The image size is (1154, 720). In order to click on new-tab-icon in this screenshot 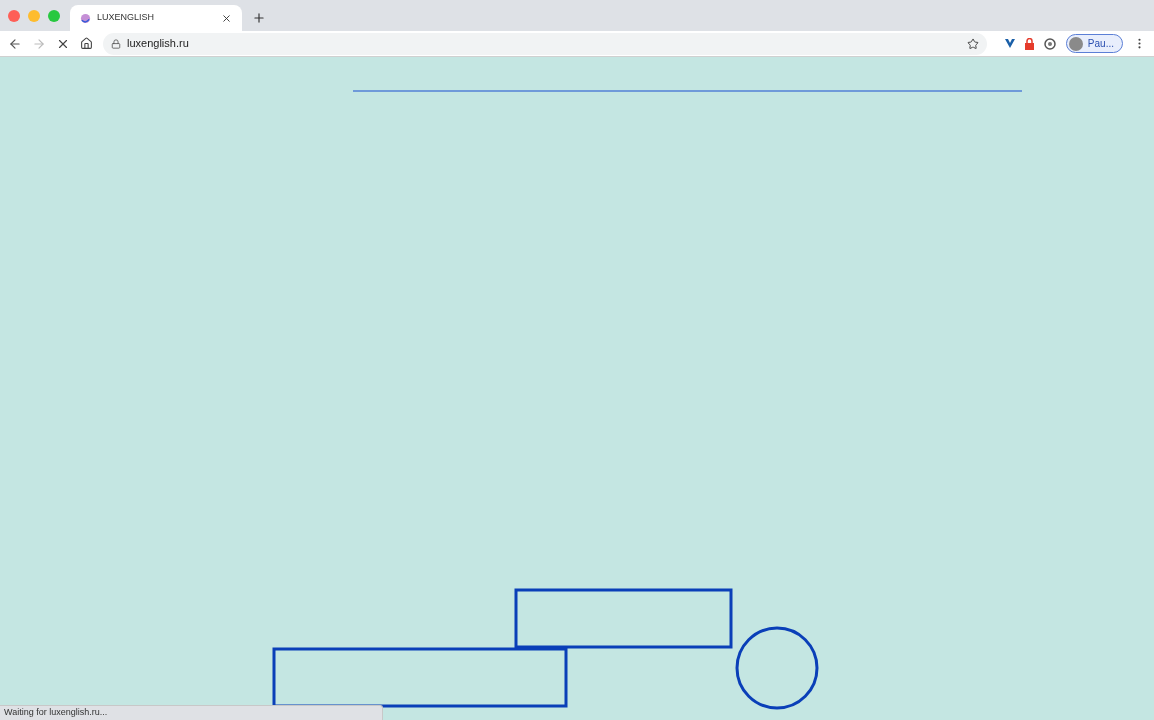, I will do `click(259, 18)`.